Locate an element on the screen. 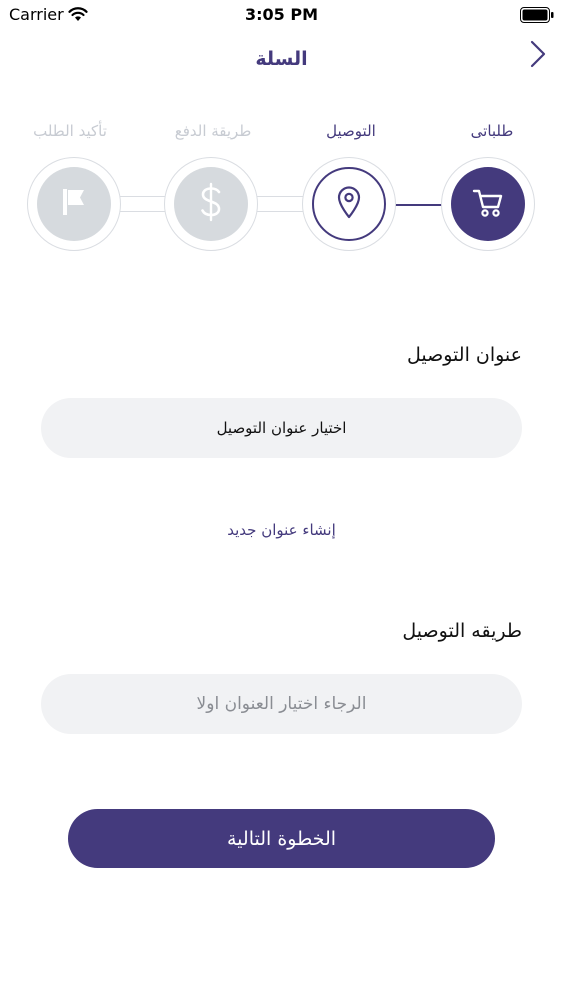 This screenshot has width=563, height=1000. step-orders is located at coordinates (488, 204).